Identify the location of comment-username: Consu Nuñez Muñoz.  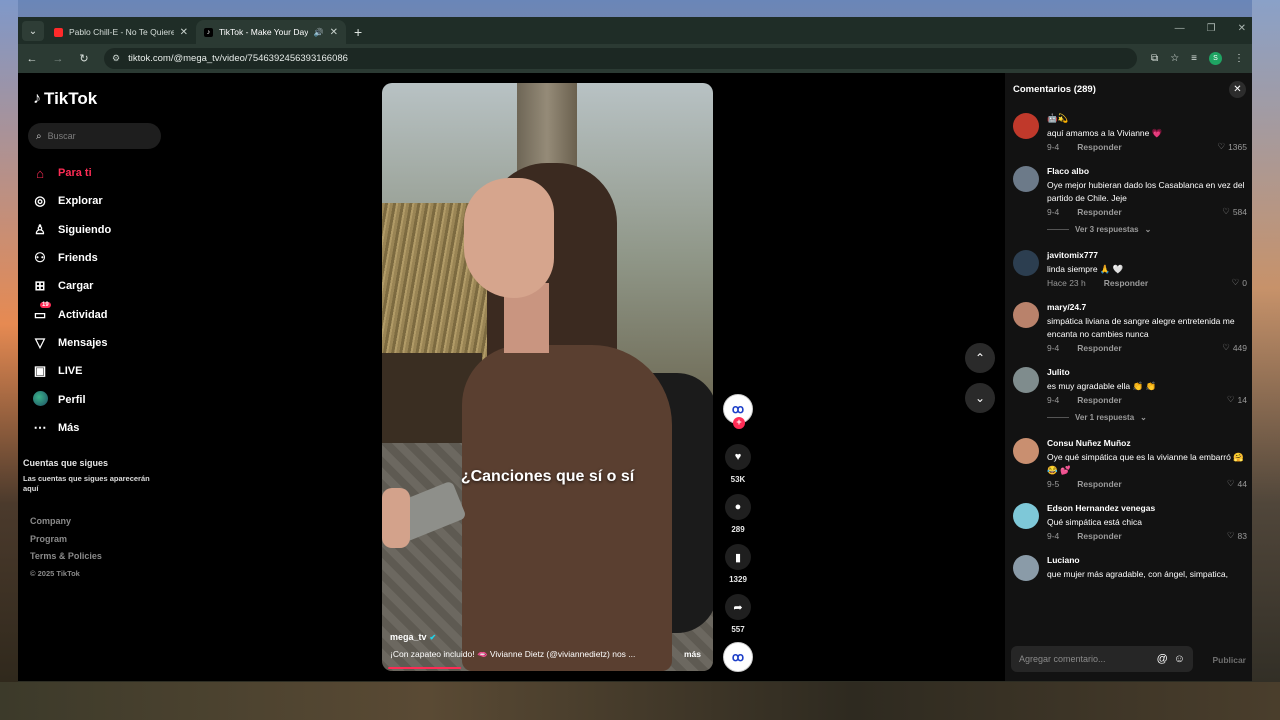
(1146, 443).